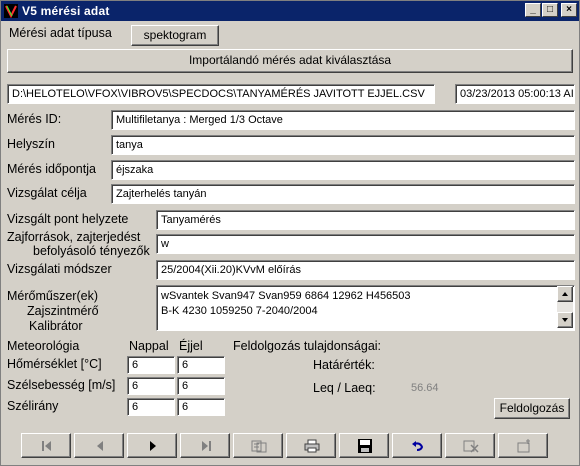 This screenshot has height=466, width=580. I want to click on spektogram-button: spektogram, so click(175, 35).